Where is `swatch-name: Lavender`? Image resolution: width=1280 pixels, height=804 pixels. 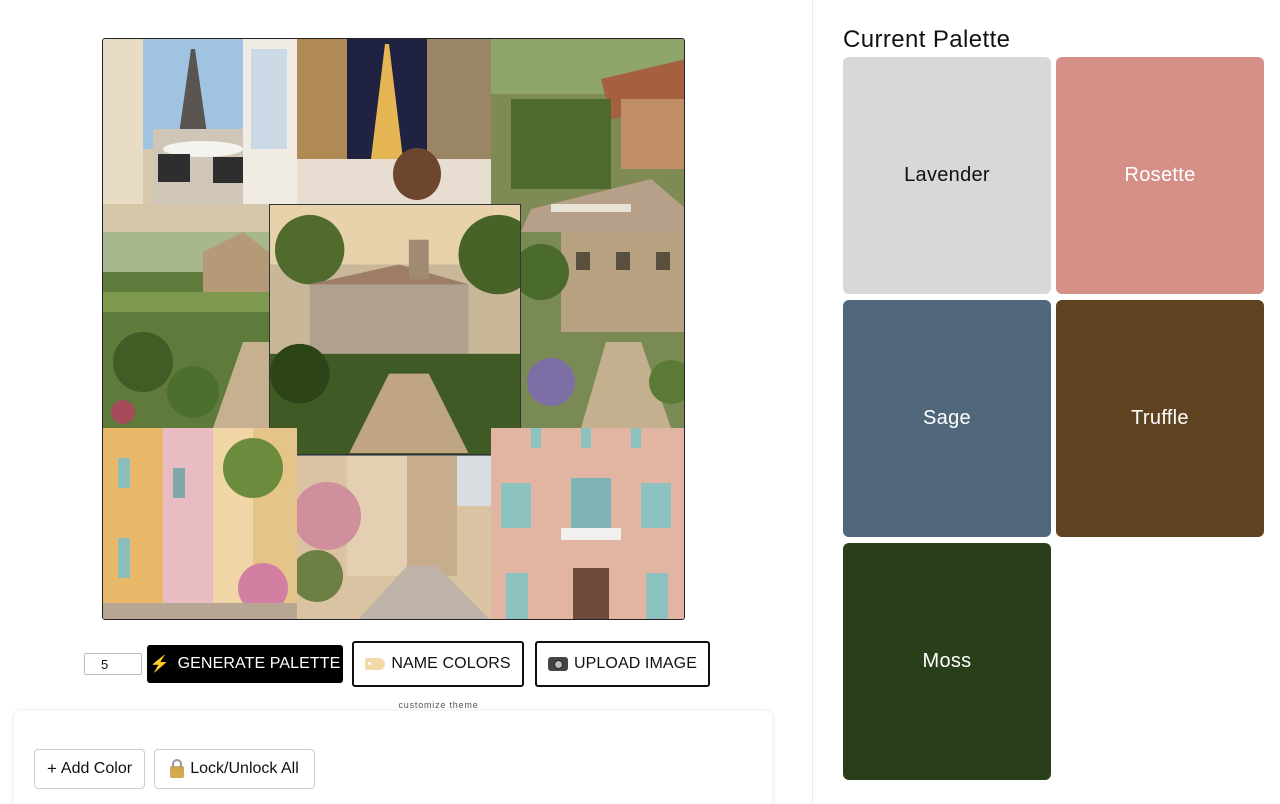 swatch-name: Lavender is located at coordinates (947, 175).